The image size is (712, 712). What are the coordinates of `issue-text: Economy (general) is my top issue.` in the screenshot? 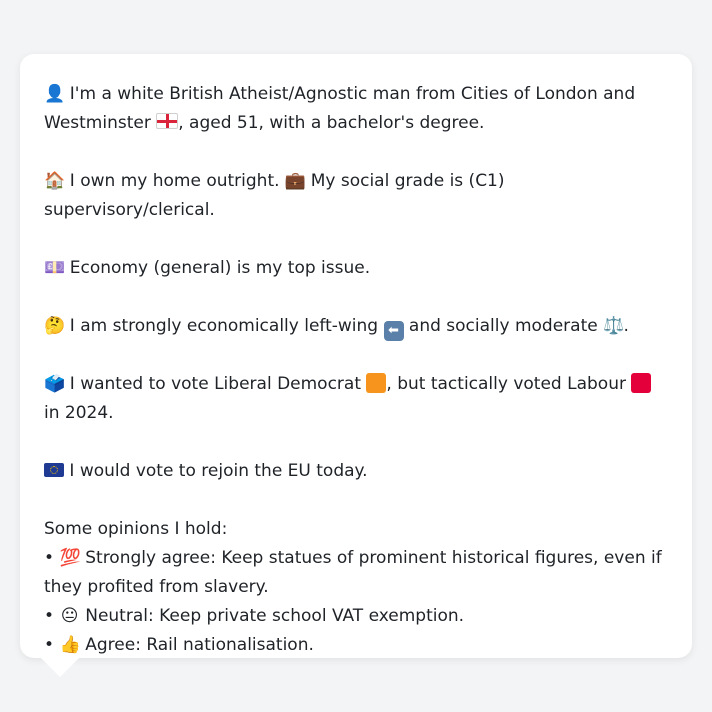 It's located at (220, 268).